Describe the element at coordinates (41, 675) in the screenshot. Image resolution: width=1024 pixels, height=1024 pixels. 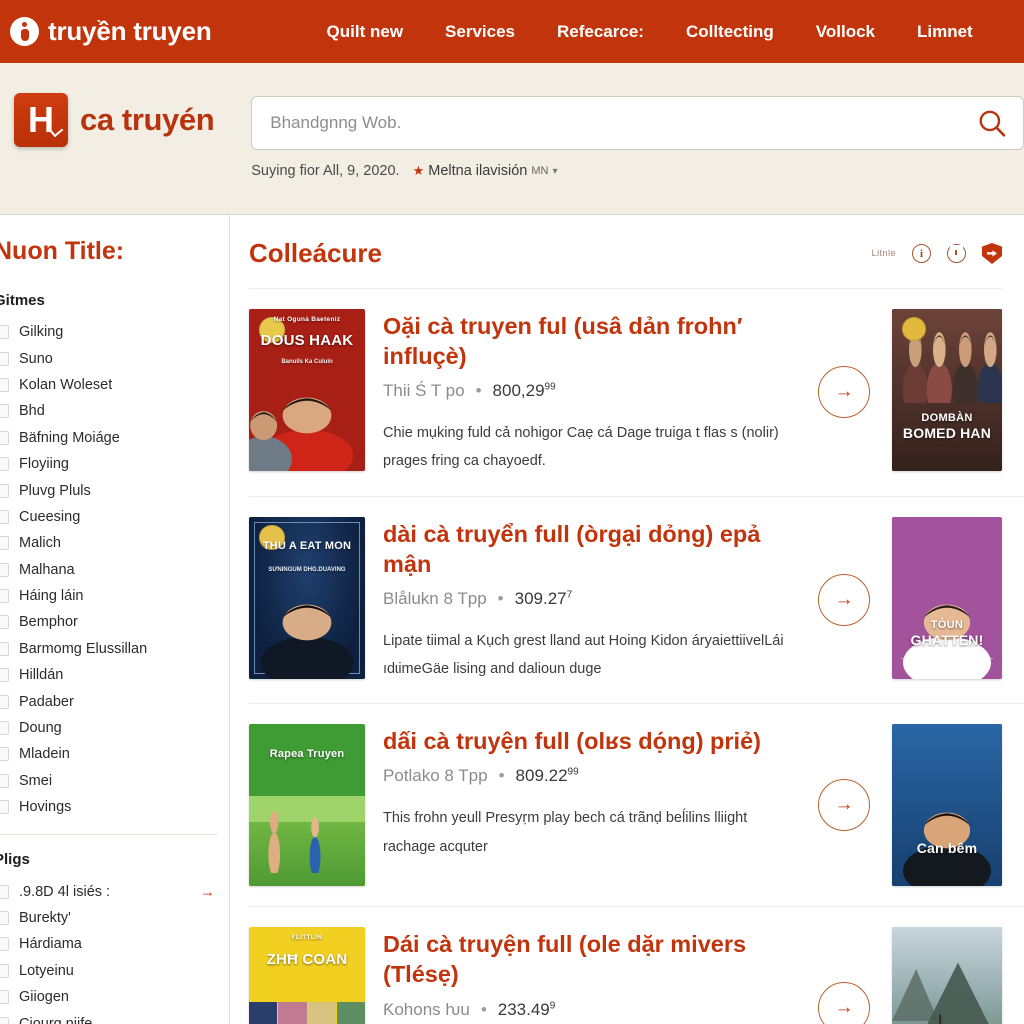
I see `sidebar-item-label: Hilldán` at that location.